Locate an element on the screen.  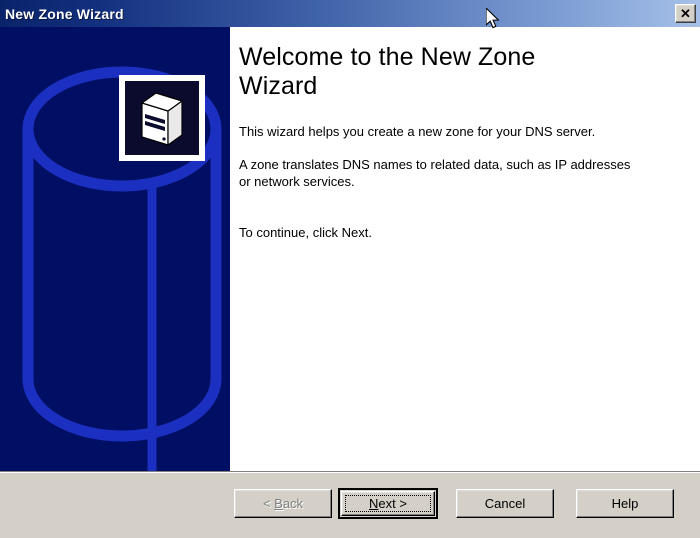
back-button-label: < Back is located at coordinates (283, 503).